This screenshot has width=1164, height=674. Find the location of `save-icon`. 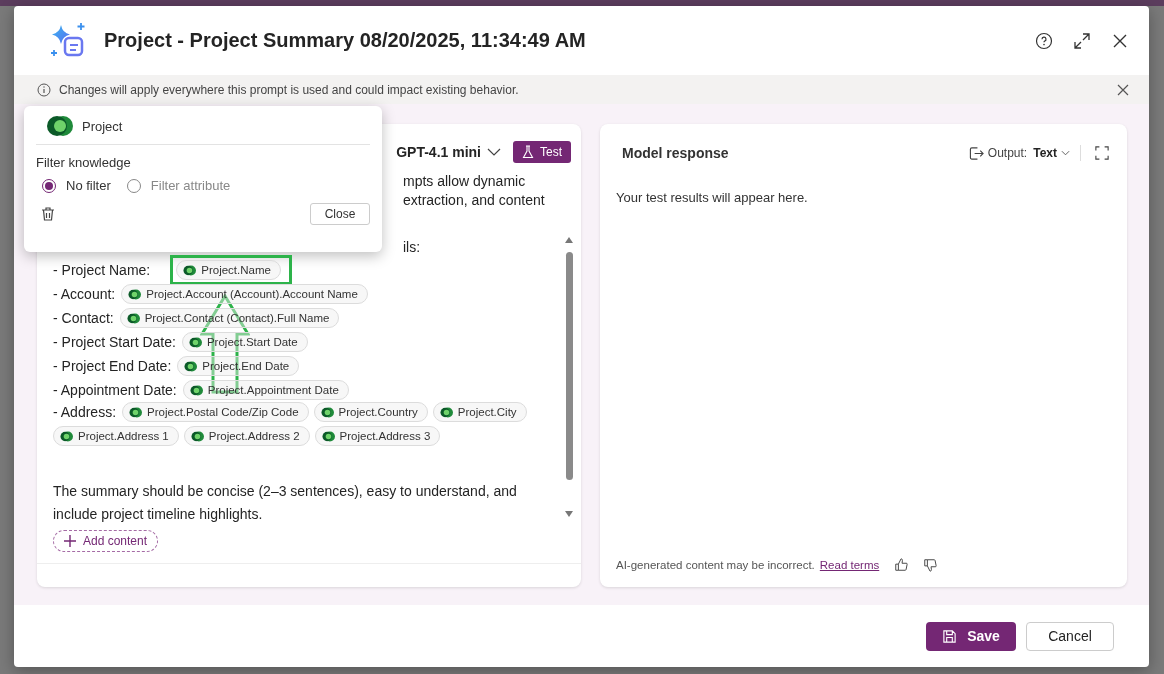

save-icon is located at coordinates (950, 636).